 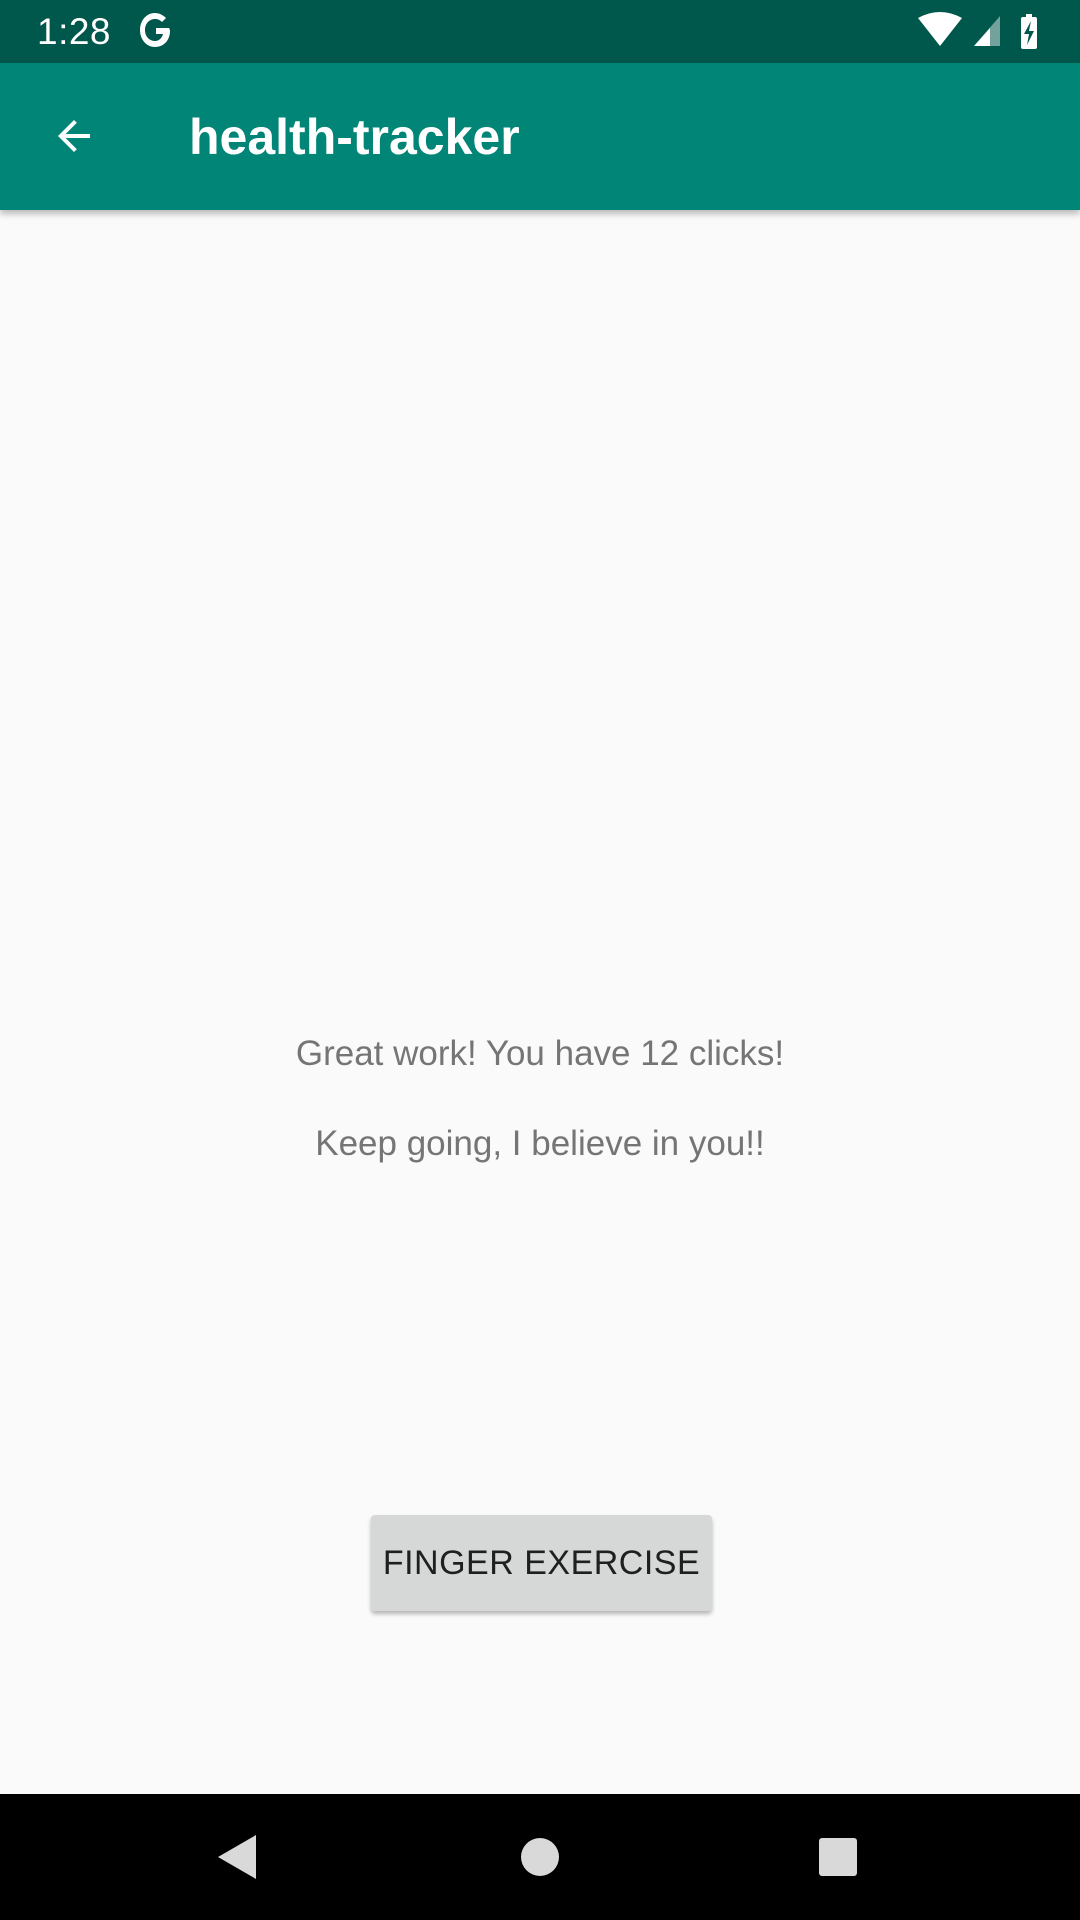 I want to click on cellular-signal-icon, so click(x=987, y=31).